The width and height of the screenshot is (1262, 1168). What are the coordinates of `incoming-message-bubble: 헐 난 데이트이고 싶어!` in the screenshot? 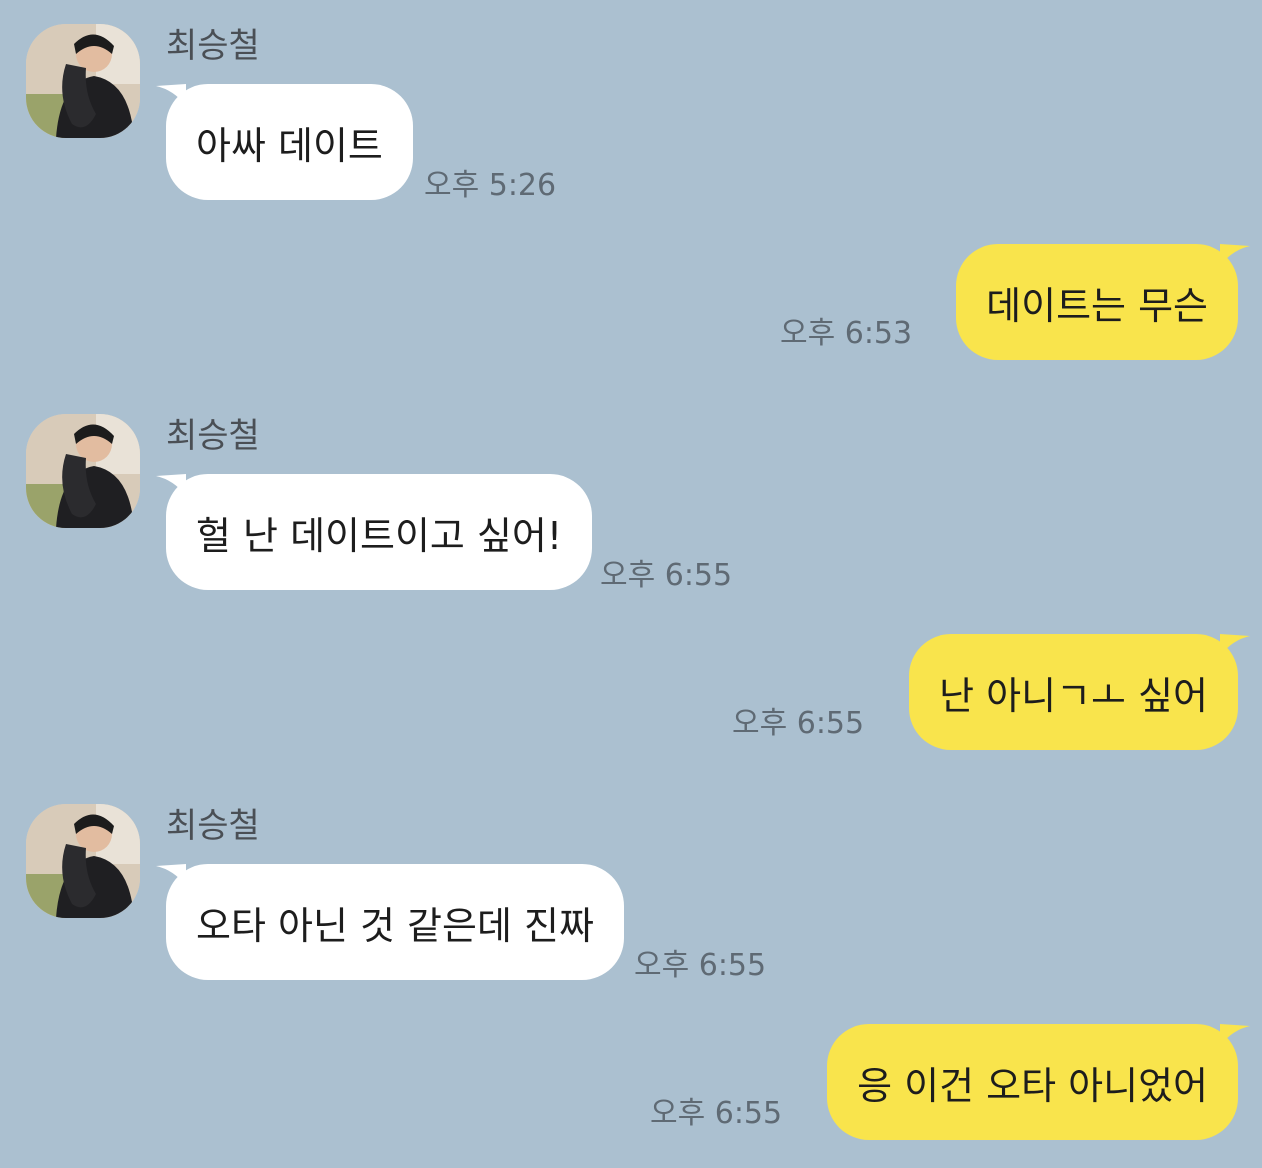 It's located at (374, 532).